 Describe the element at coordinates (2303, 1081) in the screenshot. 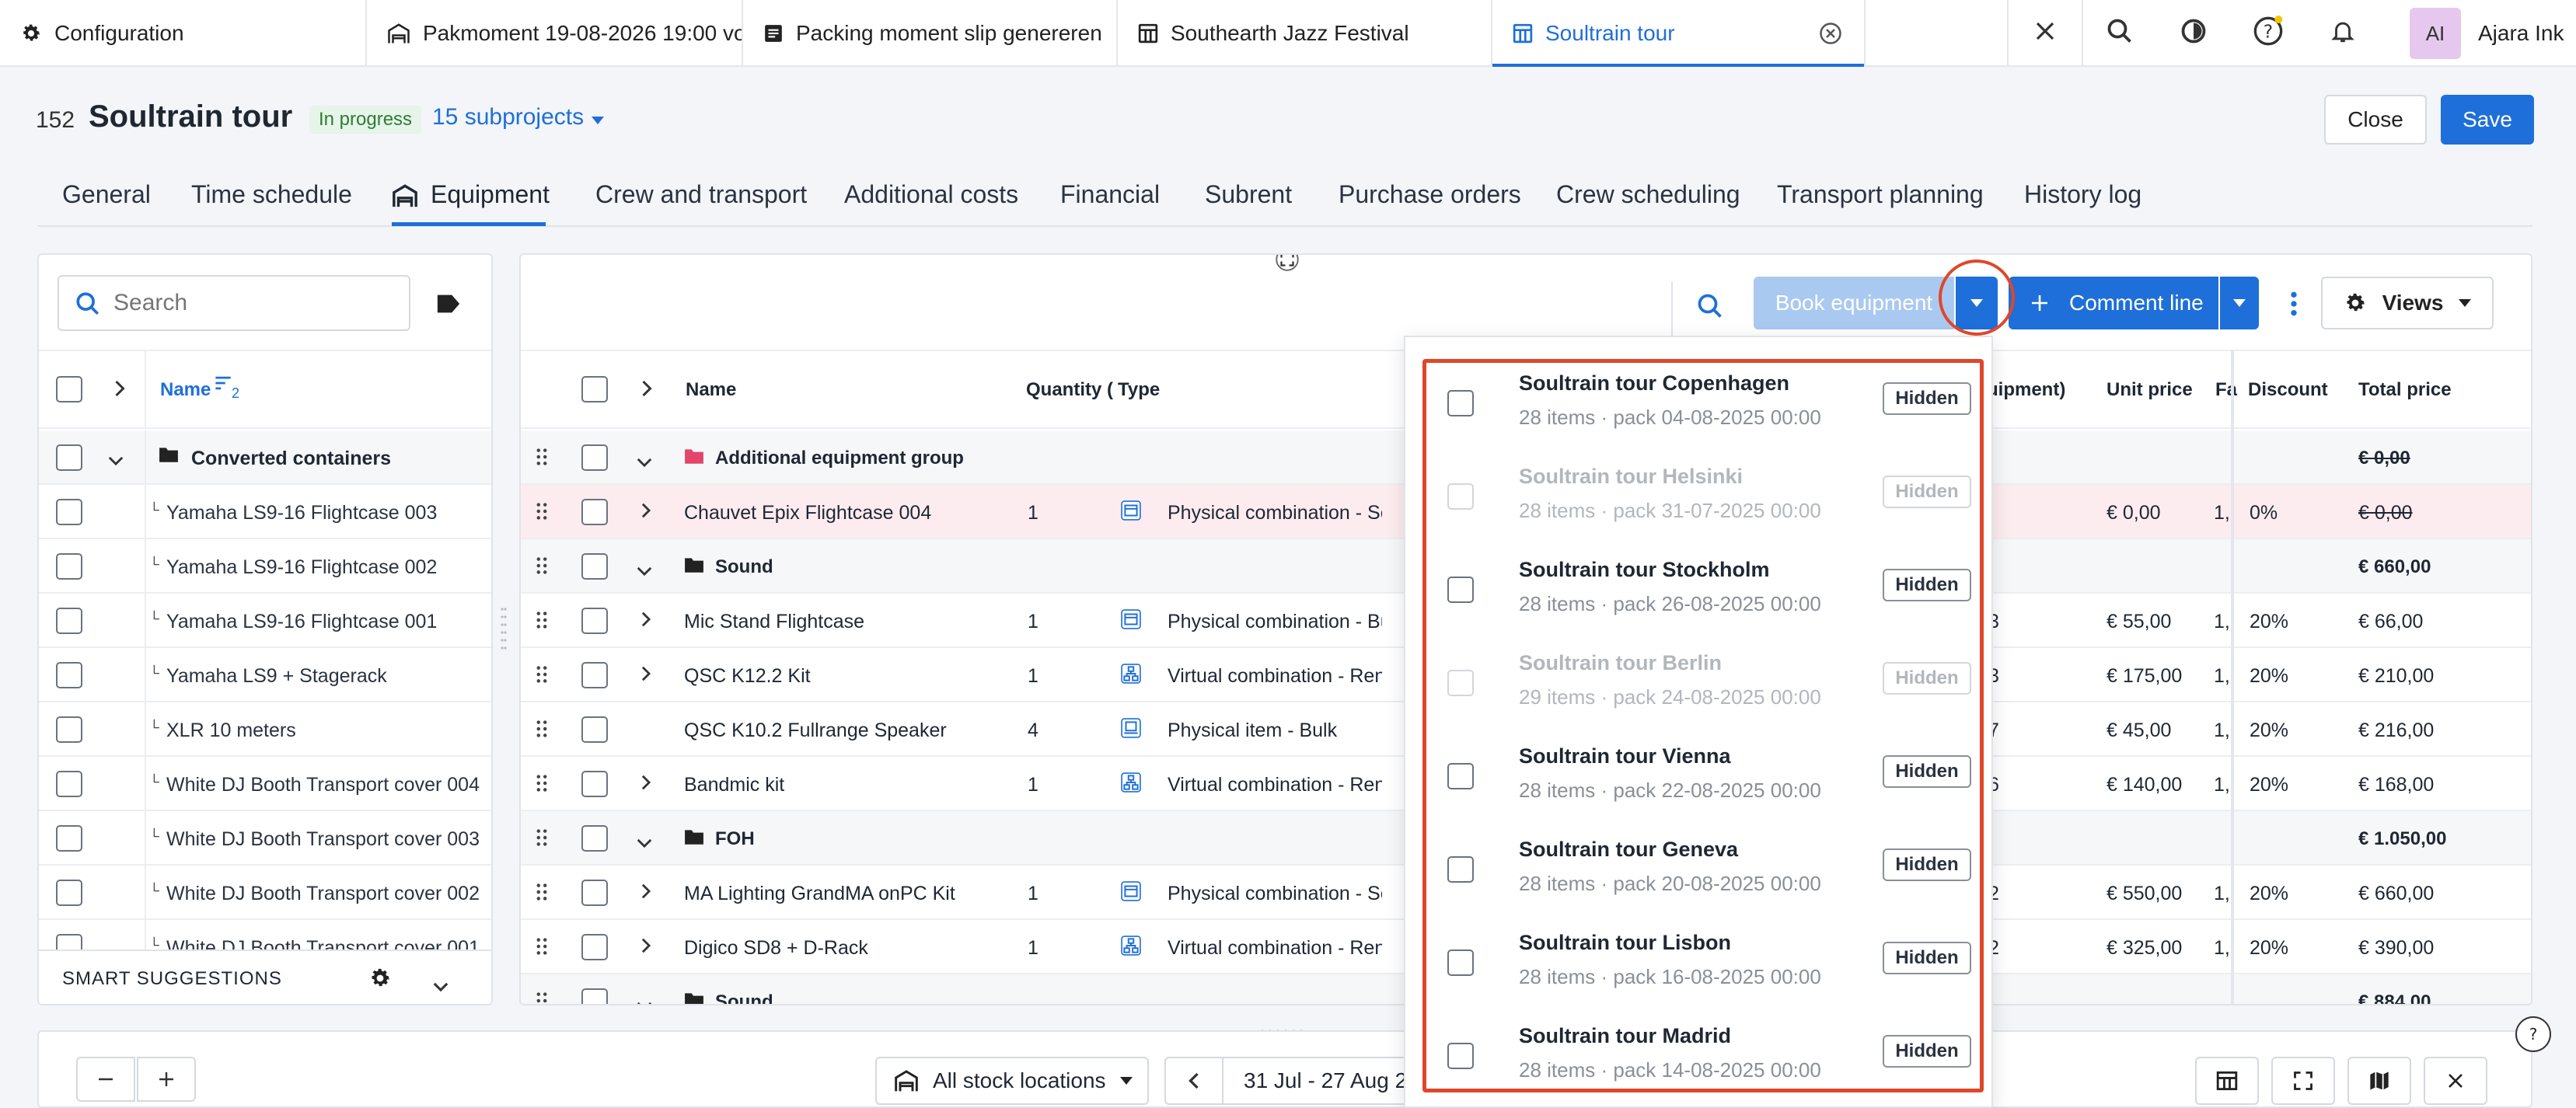

I see `expand-view-button` at that location.